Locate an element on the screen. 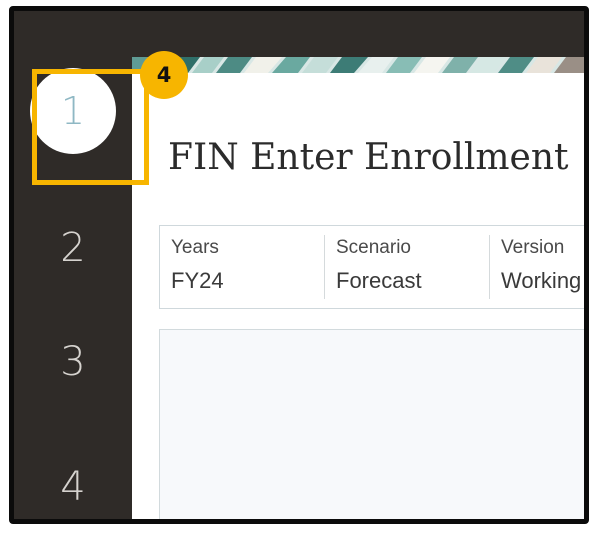  banner-pattern-icon is located at coordinates (358, 65).